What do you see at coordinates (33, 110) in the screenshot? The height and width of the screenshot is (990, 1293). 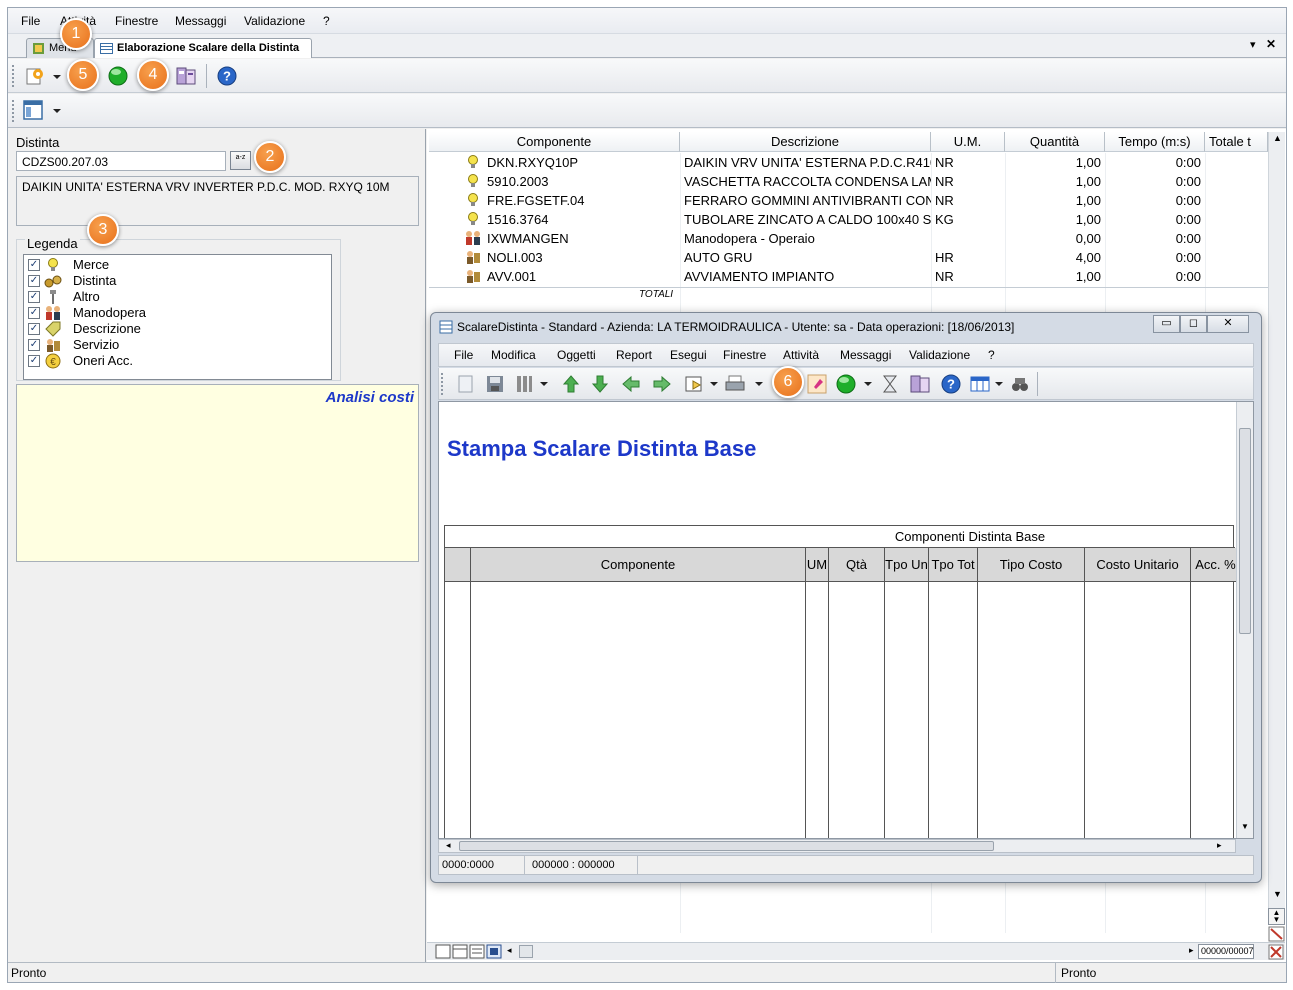 I see `layout-icon` at bounding box center [33, 110].